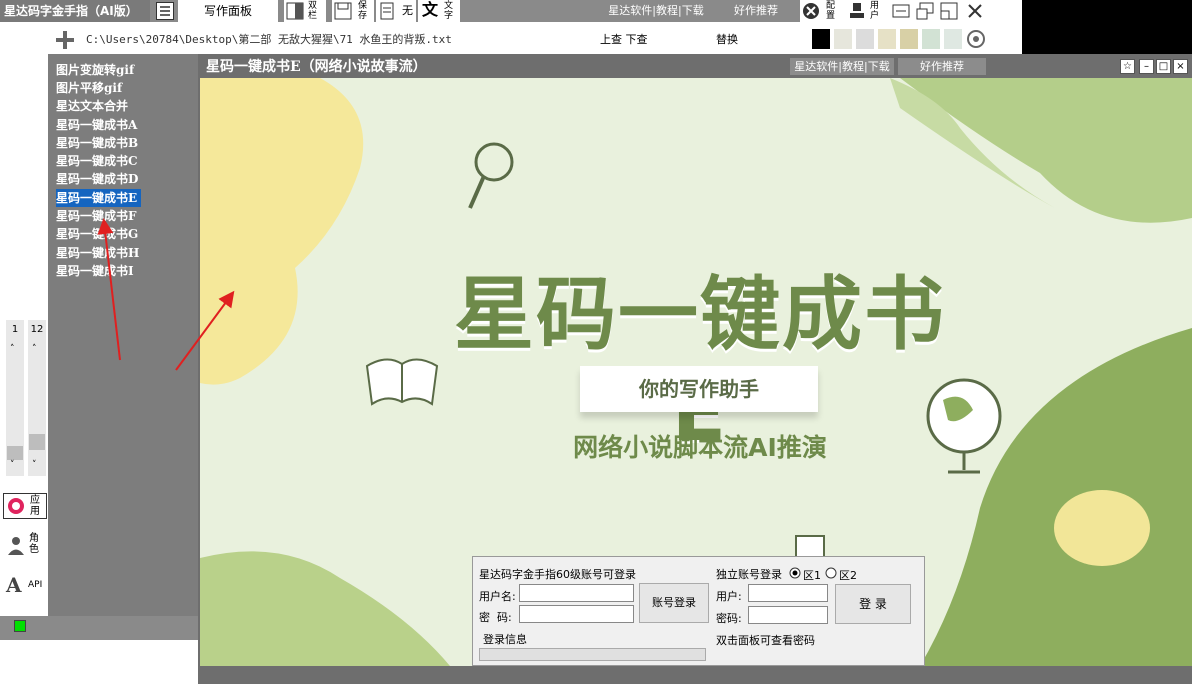 Image resolution: width=1192 pixels, height=684 pixels. Describe the element at coordinates (166, 294) in the screenshot. I see `annotation-arrows` at that location.